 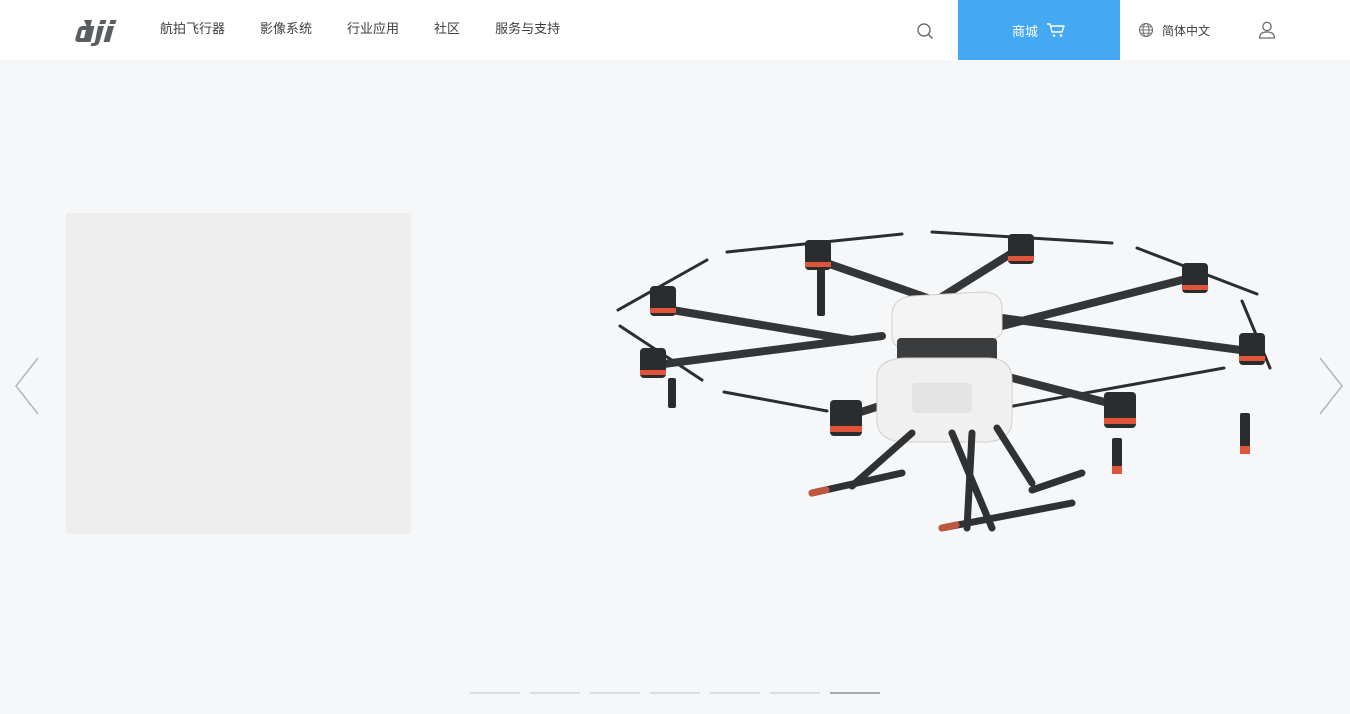 What do you see at coordinates (192, 30) in the screenshot?
I see `nav-item-aerial-drones: 航拍飞行器` at bounding box center [192, 30].